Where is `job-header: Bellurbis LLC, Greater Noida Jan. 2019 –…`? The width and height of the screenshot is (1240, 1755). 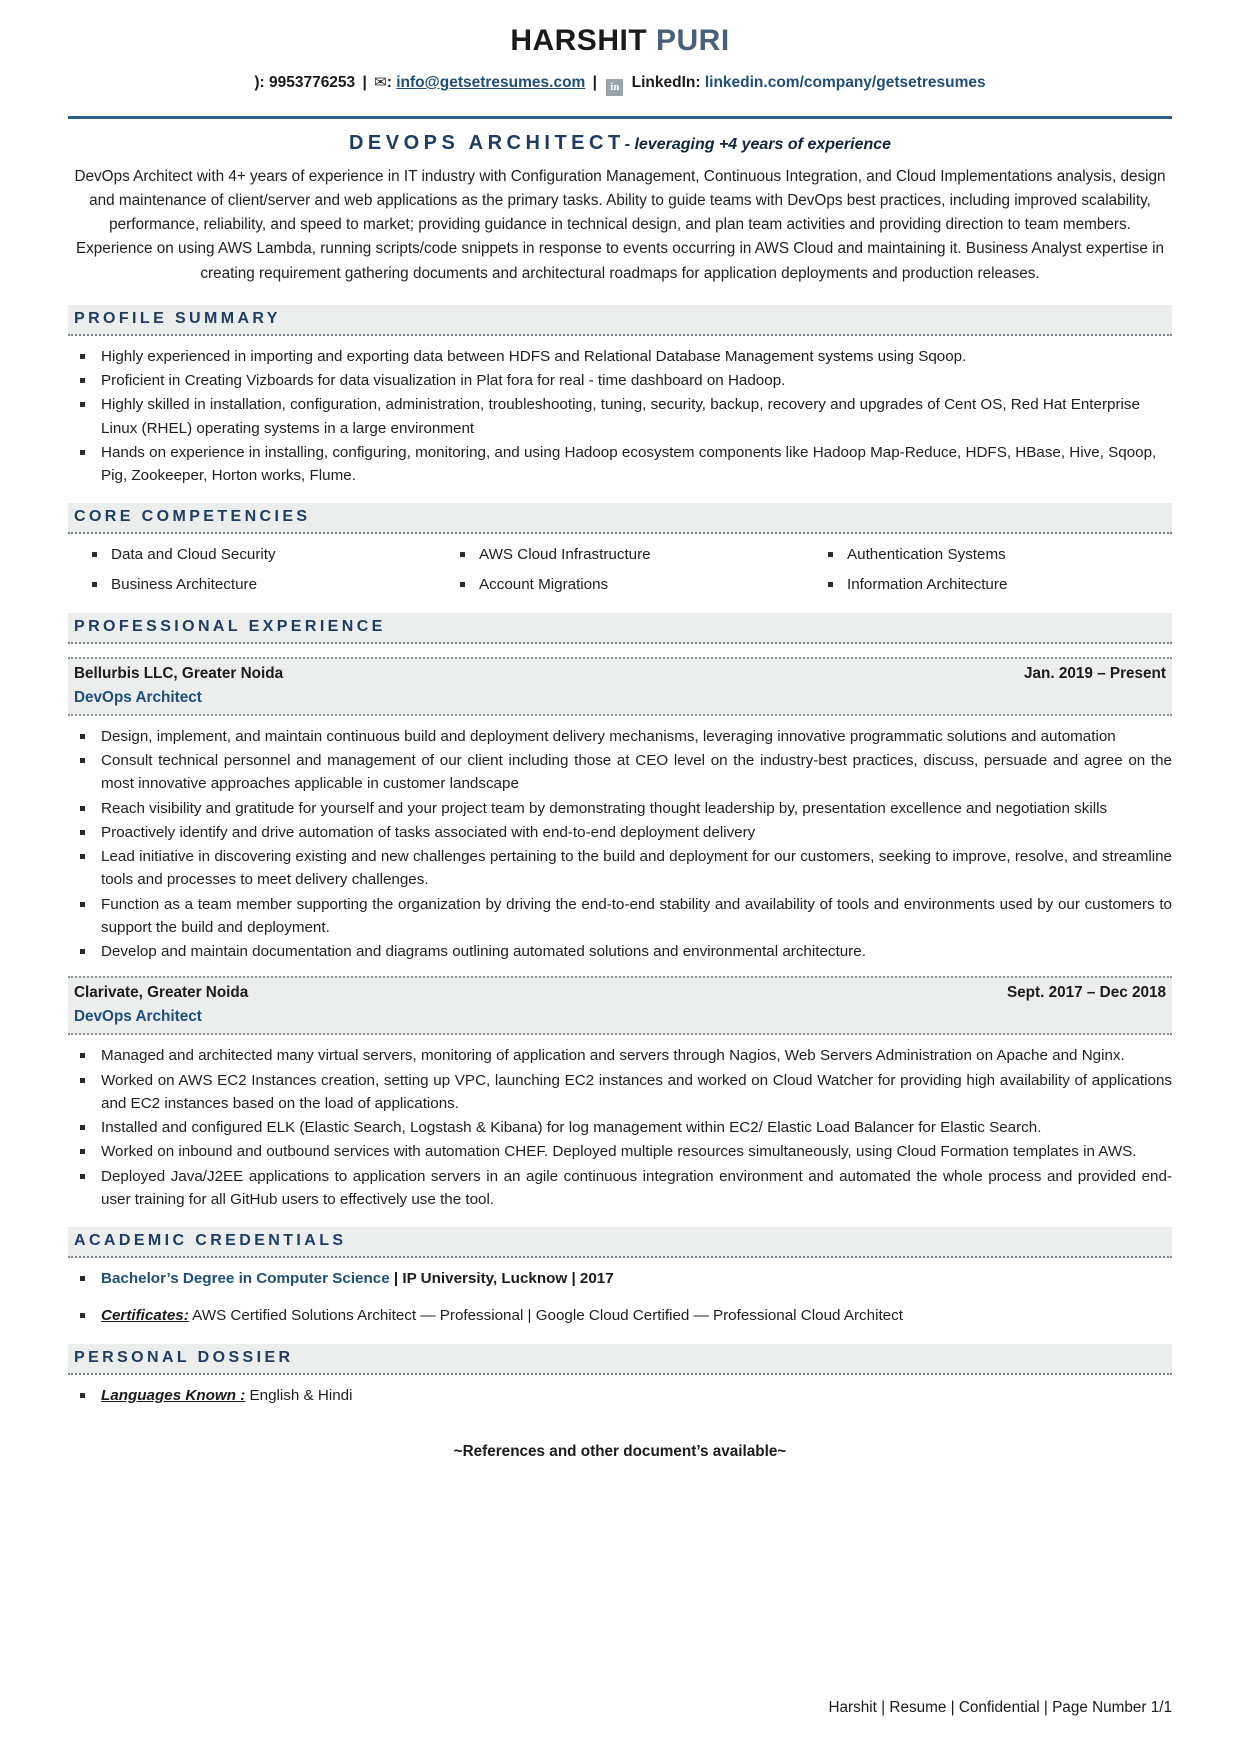
job-header: Bellurbis LLC, Greater Noida Jan. 2019 –… is located at coordinates (620, 672).